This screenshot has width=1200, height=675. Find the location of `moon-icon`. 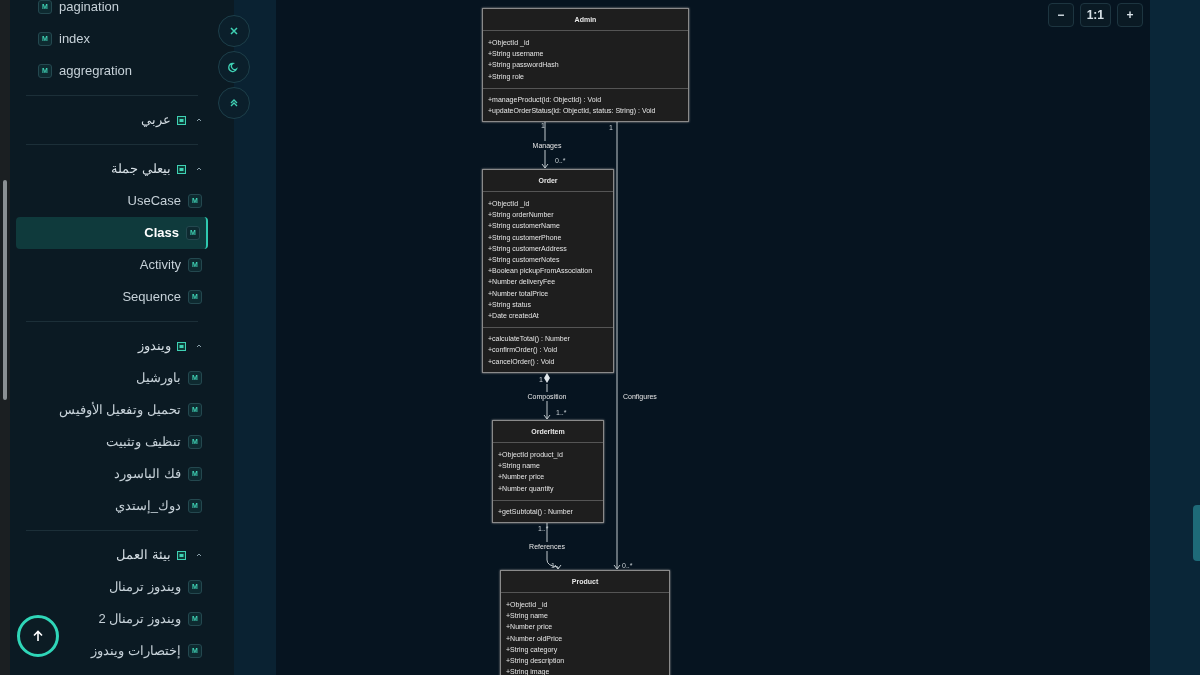

moon-icon is located at coordinates (234, 67).